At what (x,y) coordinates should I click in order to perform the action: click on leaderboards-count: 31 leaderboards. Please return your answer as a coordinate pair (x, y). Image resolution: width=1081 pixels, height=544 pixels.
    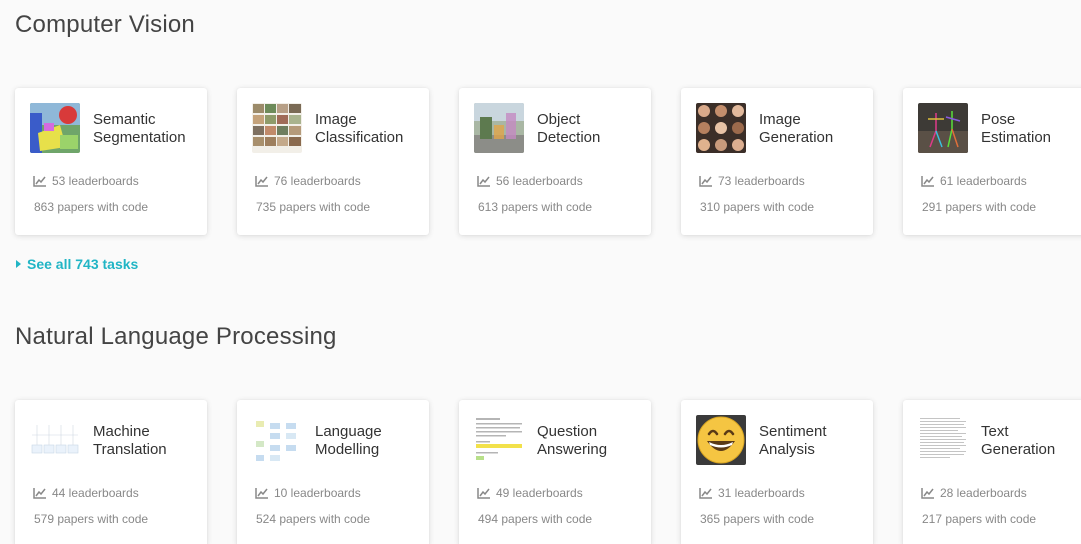
    Looking at the image, I should click on (752, 493).